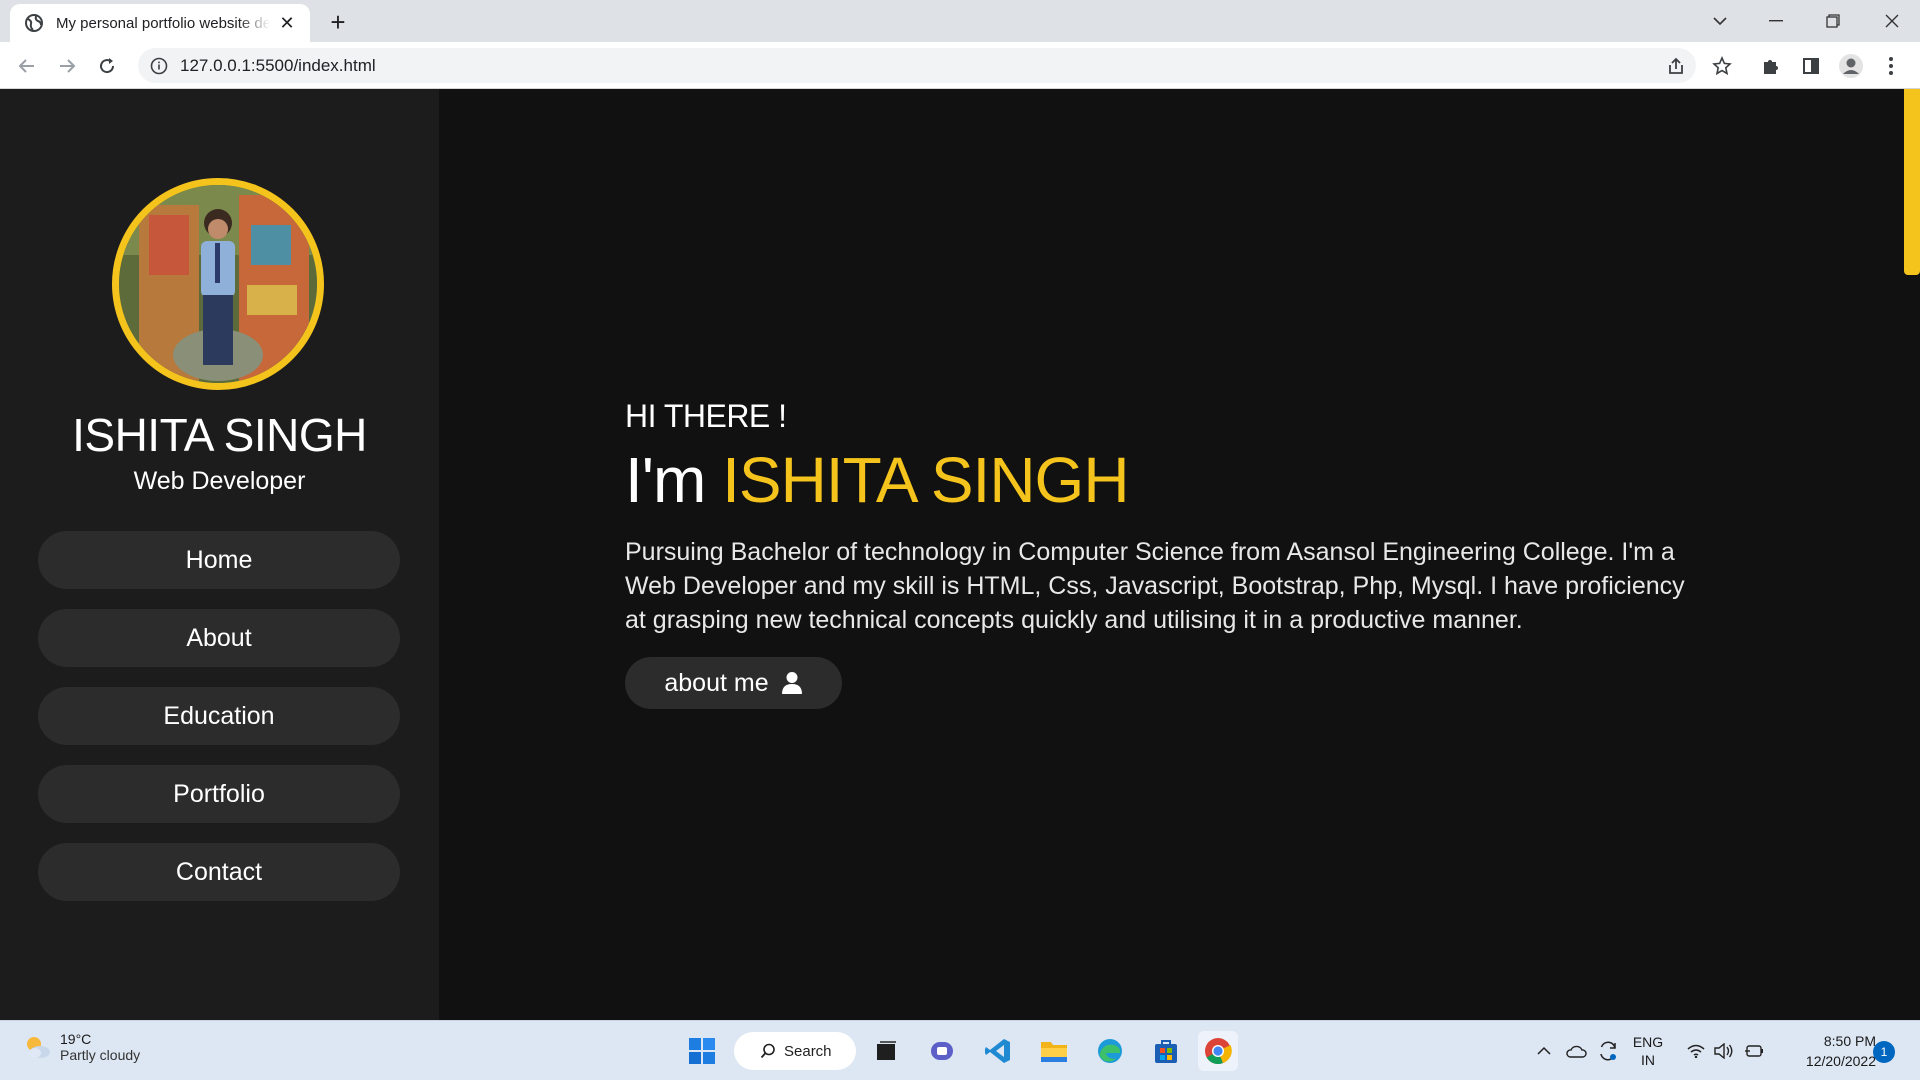  I want to click on hero-headline: I'm ISHITA SINGH, so click(1175, 480).